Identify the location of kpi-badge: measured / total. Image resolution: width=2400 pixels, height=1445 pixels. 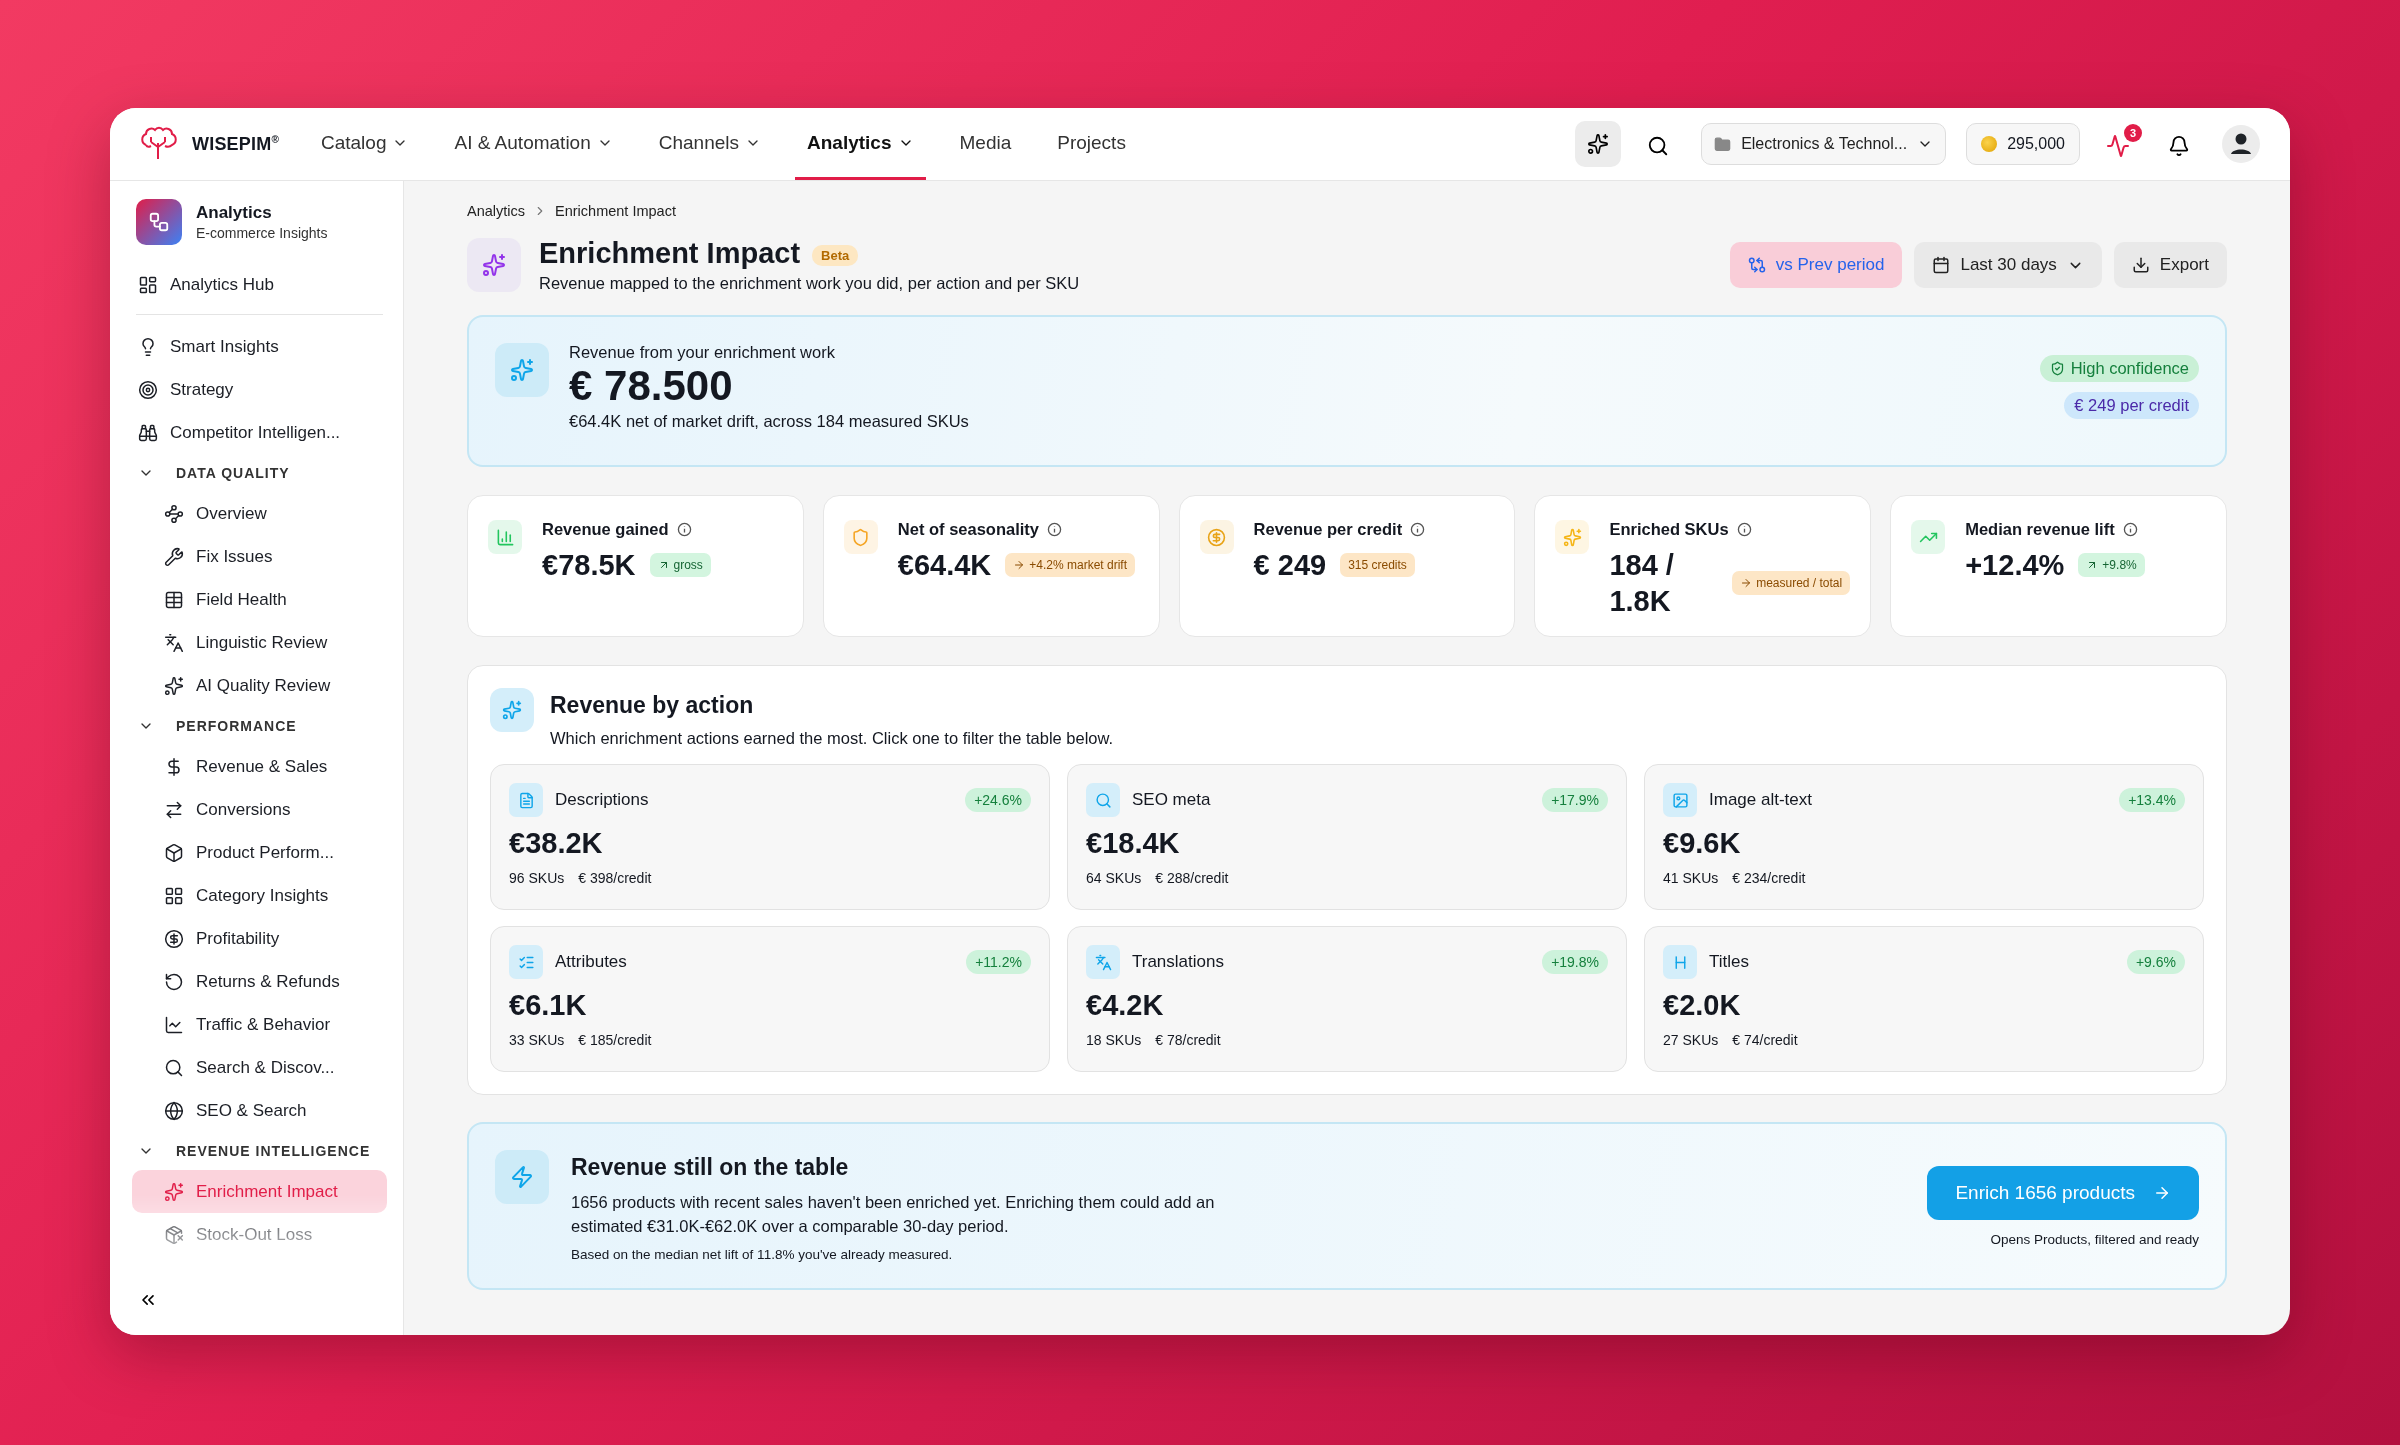
(1791, 583).